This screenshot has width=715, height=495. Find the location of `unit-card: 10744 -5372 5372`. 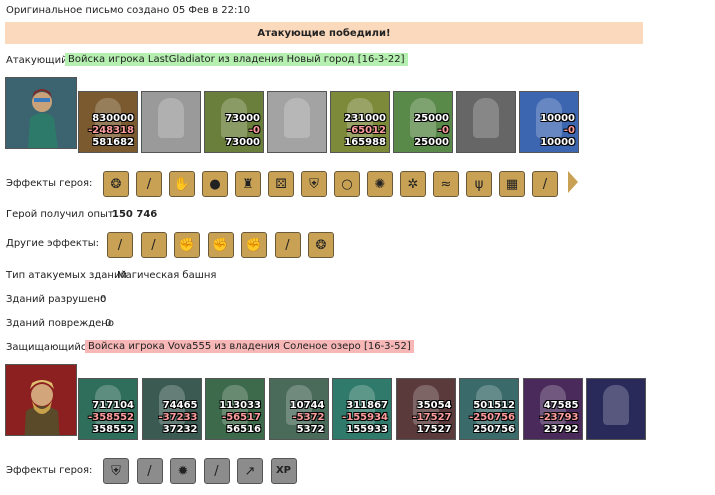

unit-card: 10744 -5372 5372 is located at coordinates (298, 409).